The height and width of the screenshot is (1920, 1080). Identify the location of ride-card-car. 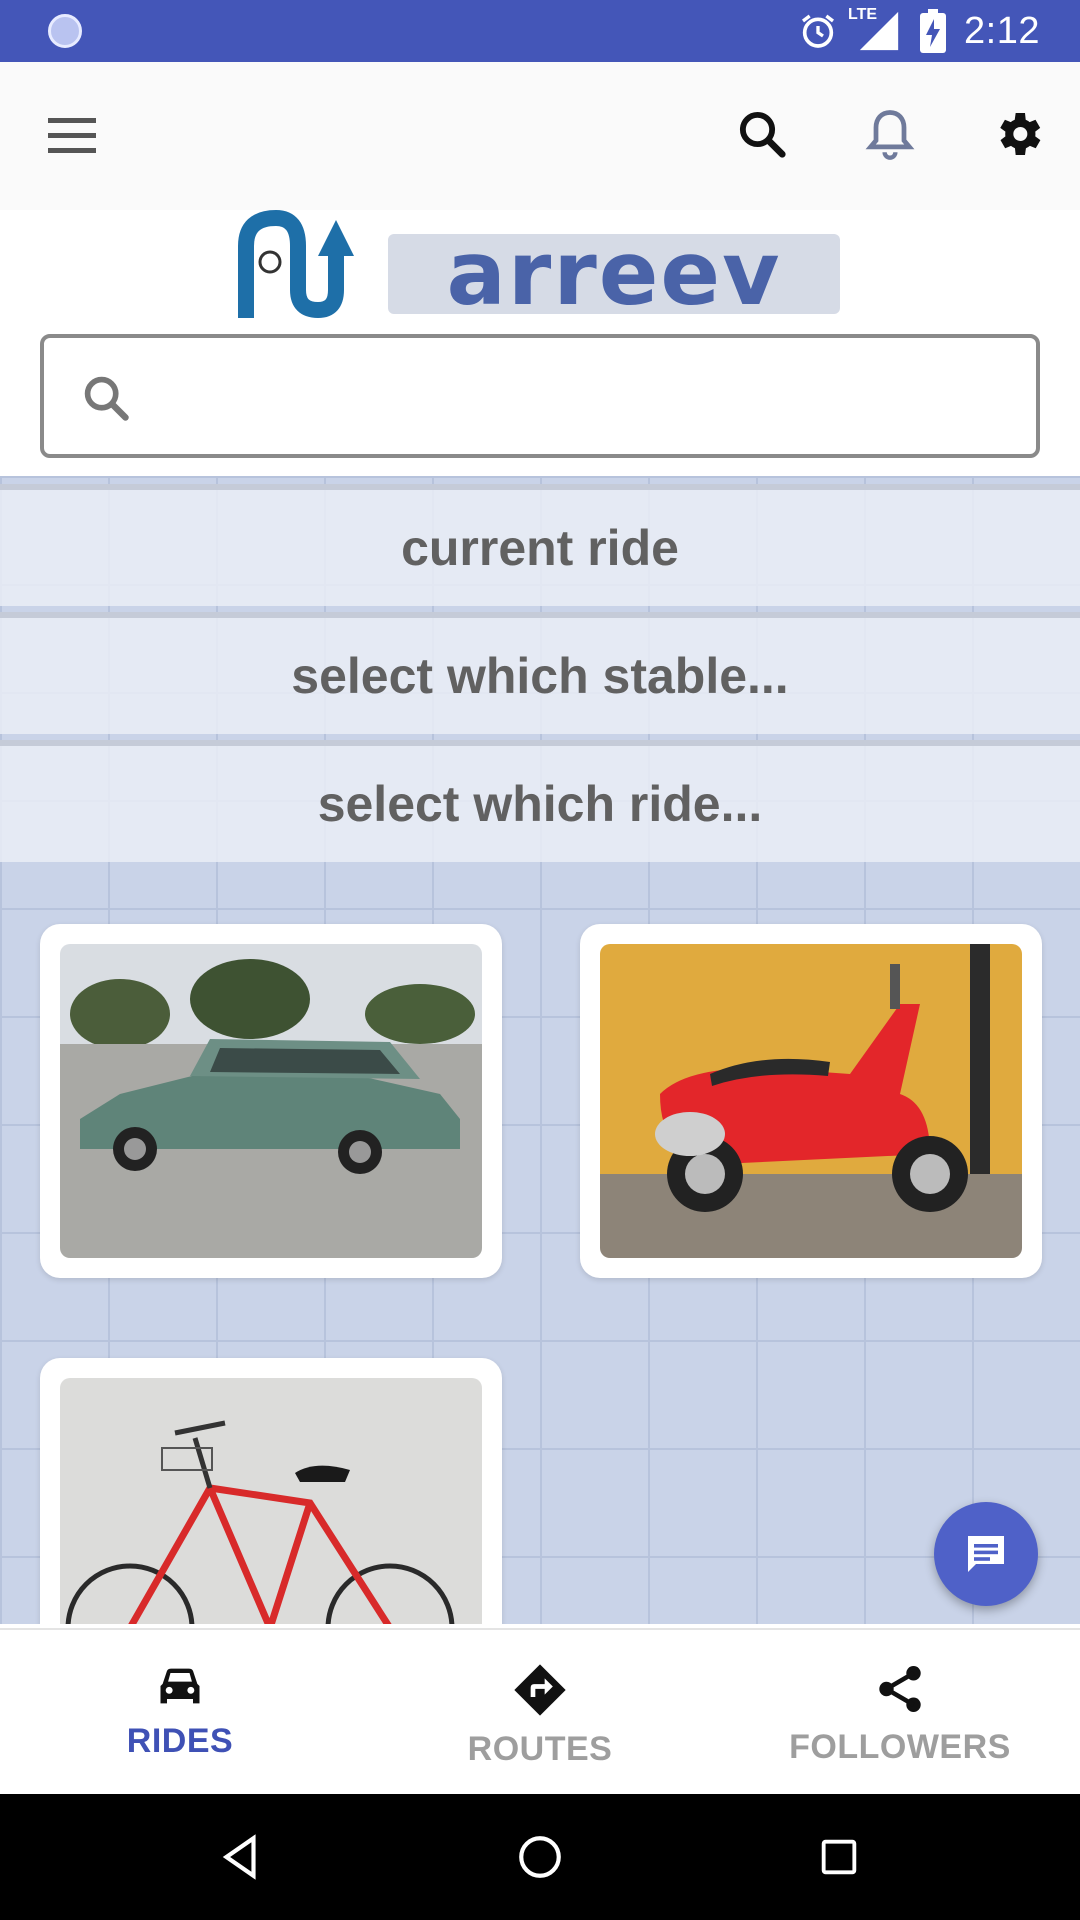
(271, 1101).